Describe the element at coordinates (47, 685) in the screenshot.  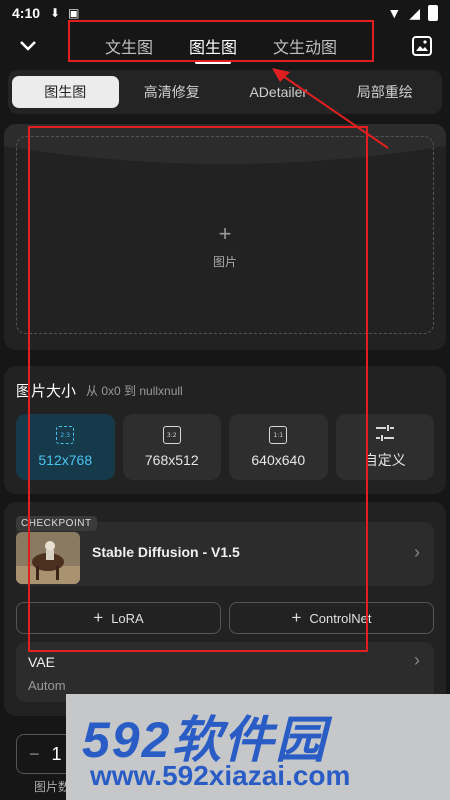
I see `vae-value: Autom` at that location.